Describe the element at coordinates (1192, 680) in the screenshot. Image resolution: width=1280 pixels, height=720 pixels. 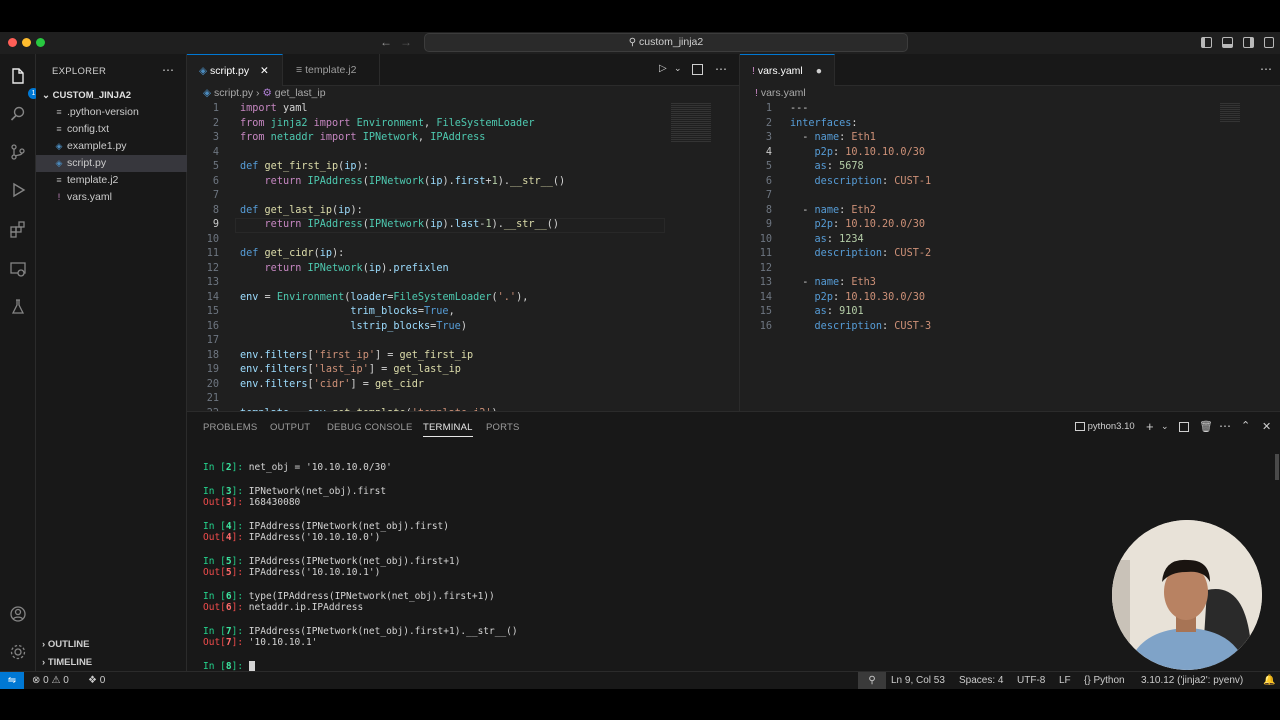
I see `python-interpreter: 3.10.12 ('jinja2': pyenv)` at that location.